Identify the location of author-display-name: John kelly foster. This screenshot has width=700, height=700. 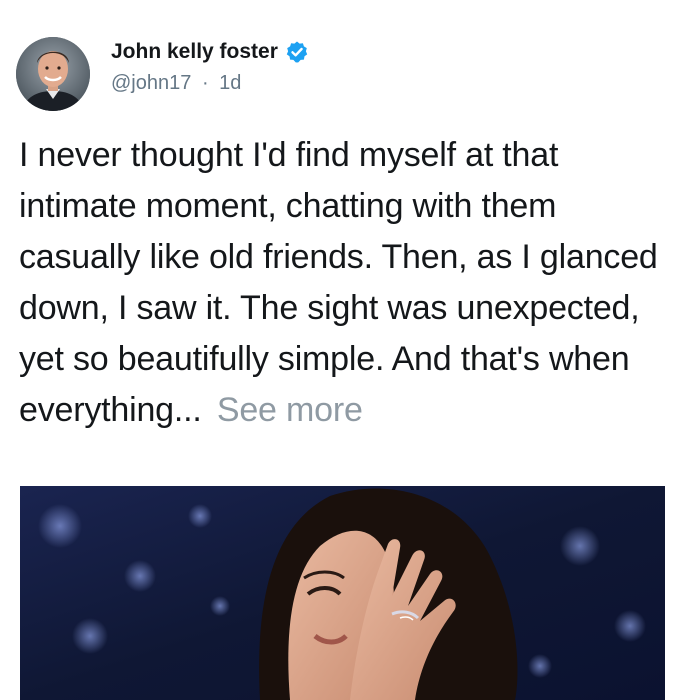
(194, 52).